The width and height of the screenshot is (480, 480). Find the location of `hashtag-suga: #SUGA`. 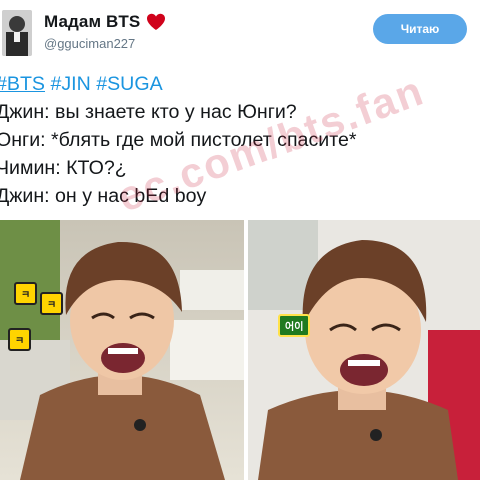

hashtag-suga: #SUGA is located at coordinates (129, 84).